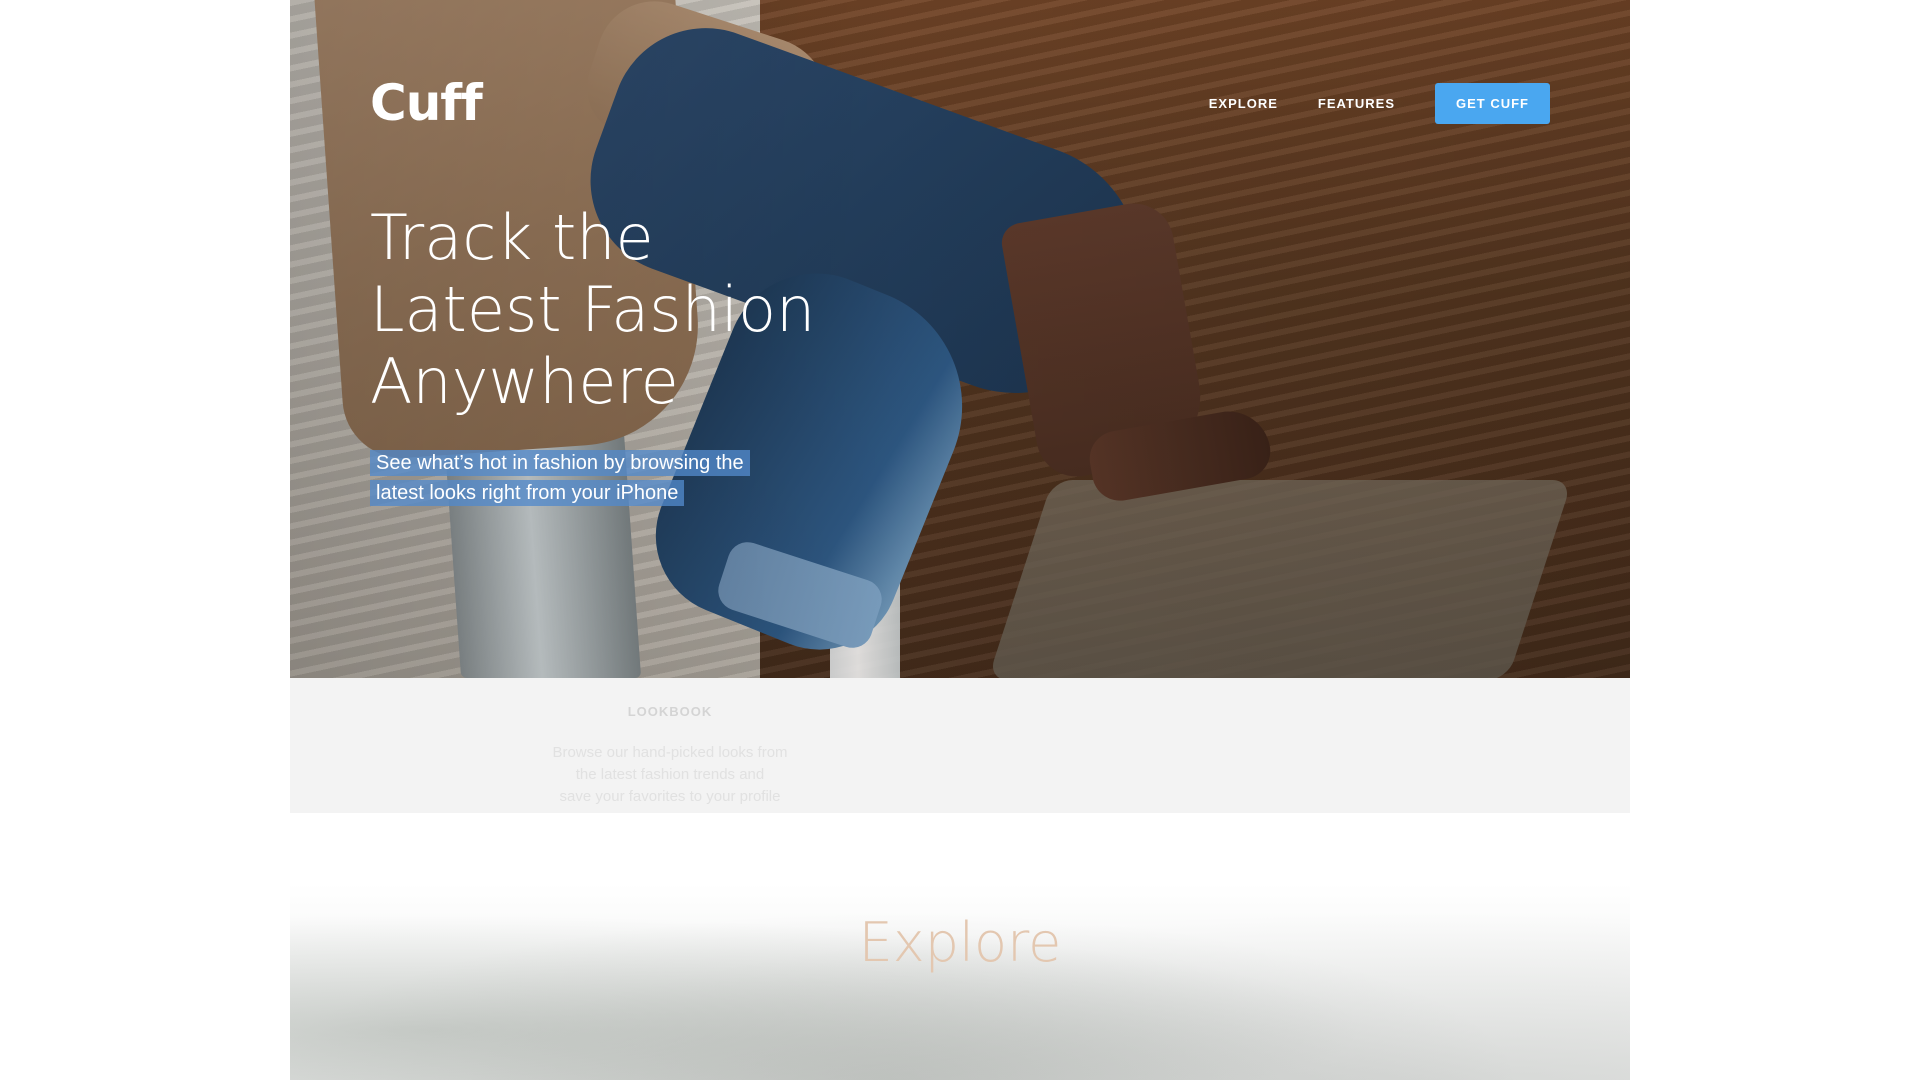 Image resolution: width=1920 pixels, height=1080 pixels. Describe the element at coordinates (527, 493) in the screenshot. I see `hero-subtitle-line-2: latest looks right from your iPhone` at that location.